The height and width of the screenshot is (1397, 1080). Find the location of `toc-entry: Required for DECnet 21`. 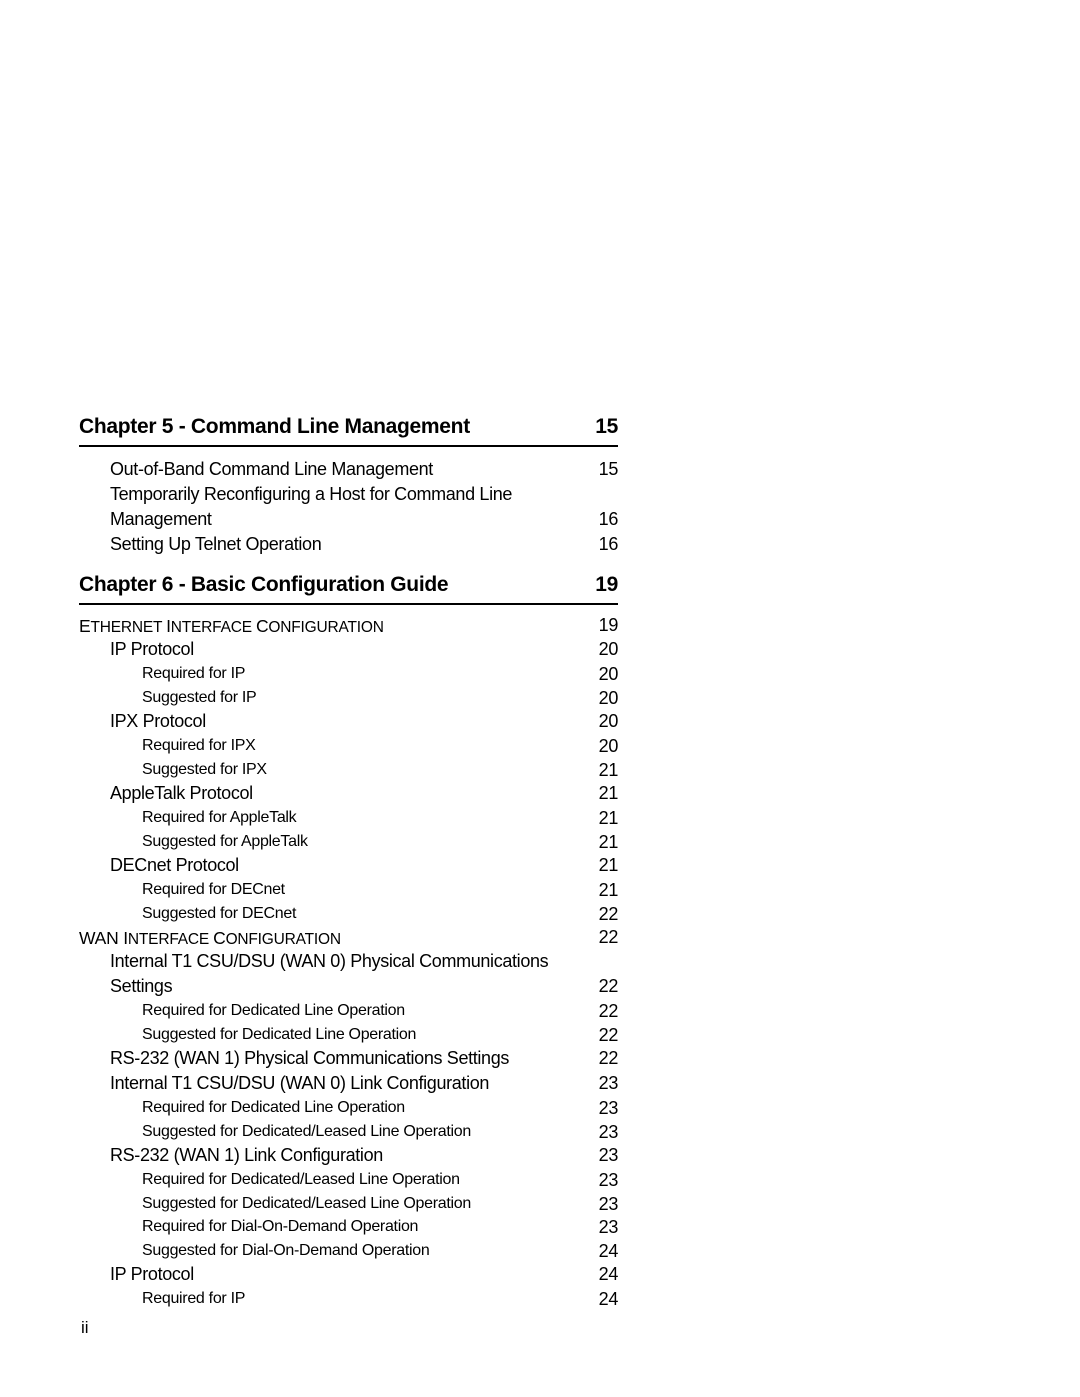

toc-entry: Required for DECnet 21 is located at coordinates (348, 891).